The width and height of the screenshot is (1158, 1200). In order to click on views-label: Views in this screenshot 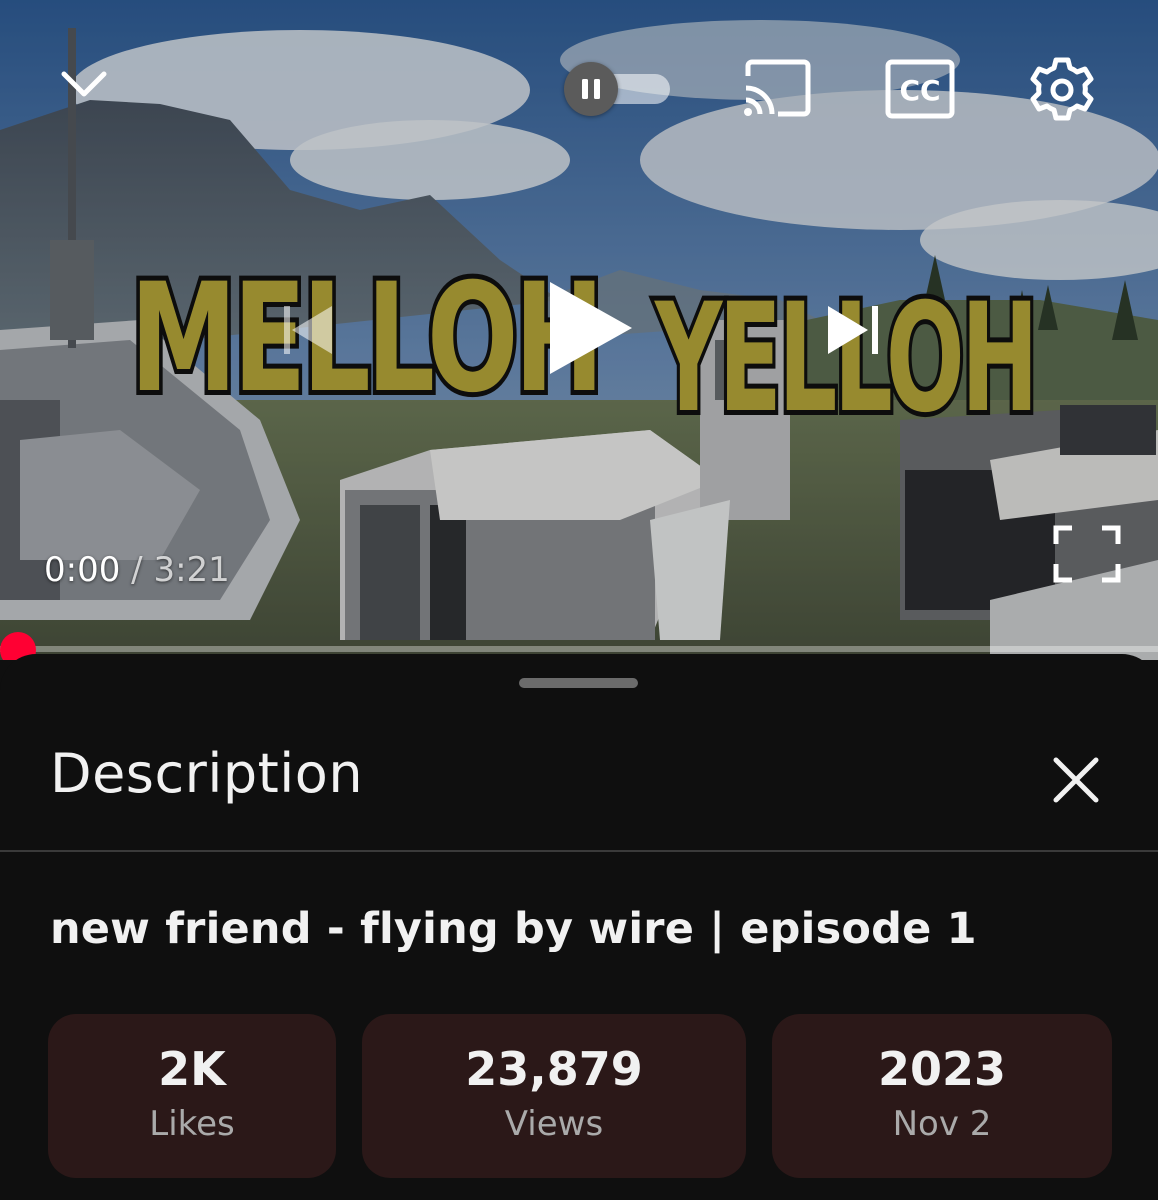, I will do `click(554, 1124)`.